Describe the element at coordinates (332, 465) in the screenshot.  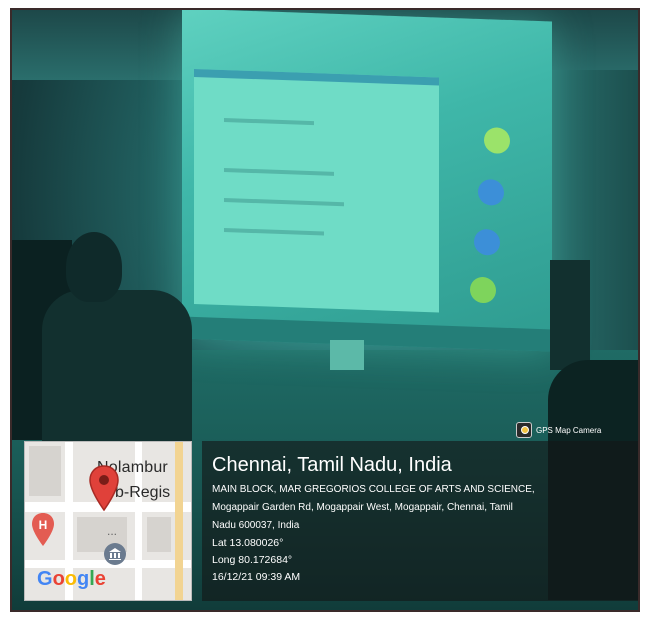
I see `city-title: Chennai, Tamil Nadu, India` at that location.